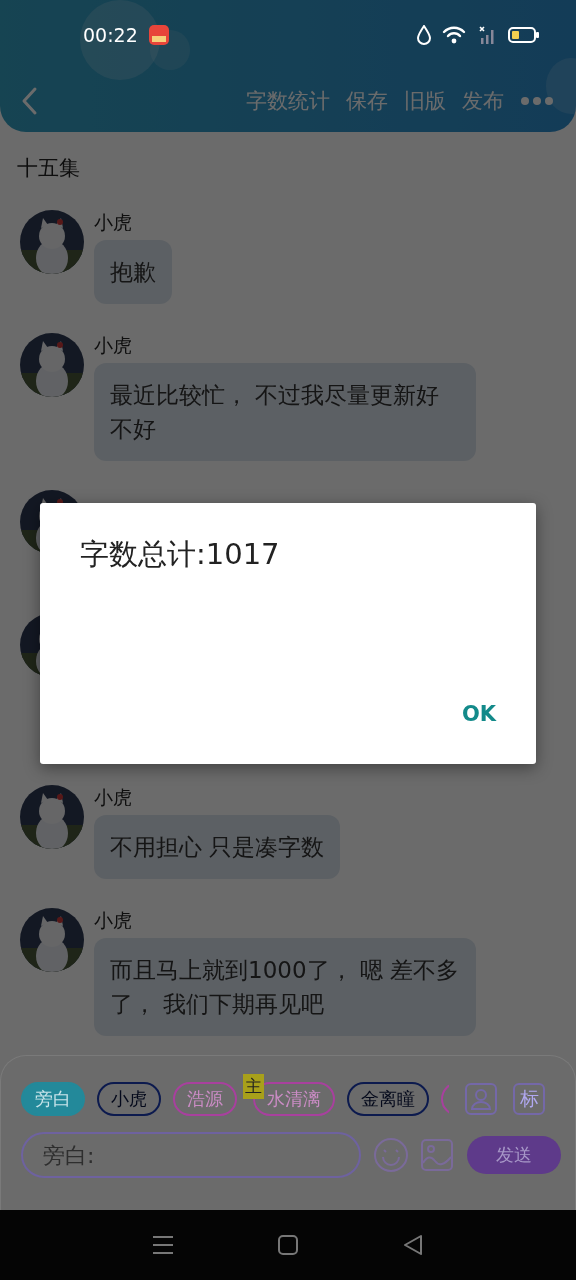 The height and width of the screenshot is (1280, 576). Describe the element at coordinates (129, 1099) in the screenshot. I see `role-chip: 小虎` at that location.